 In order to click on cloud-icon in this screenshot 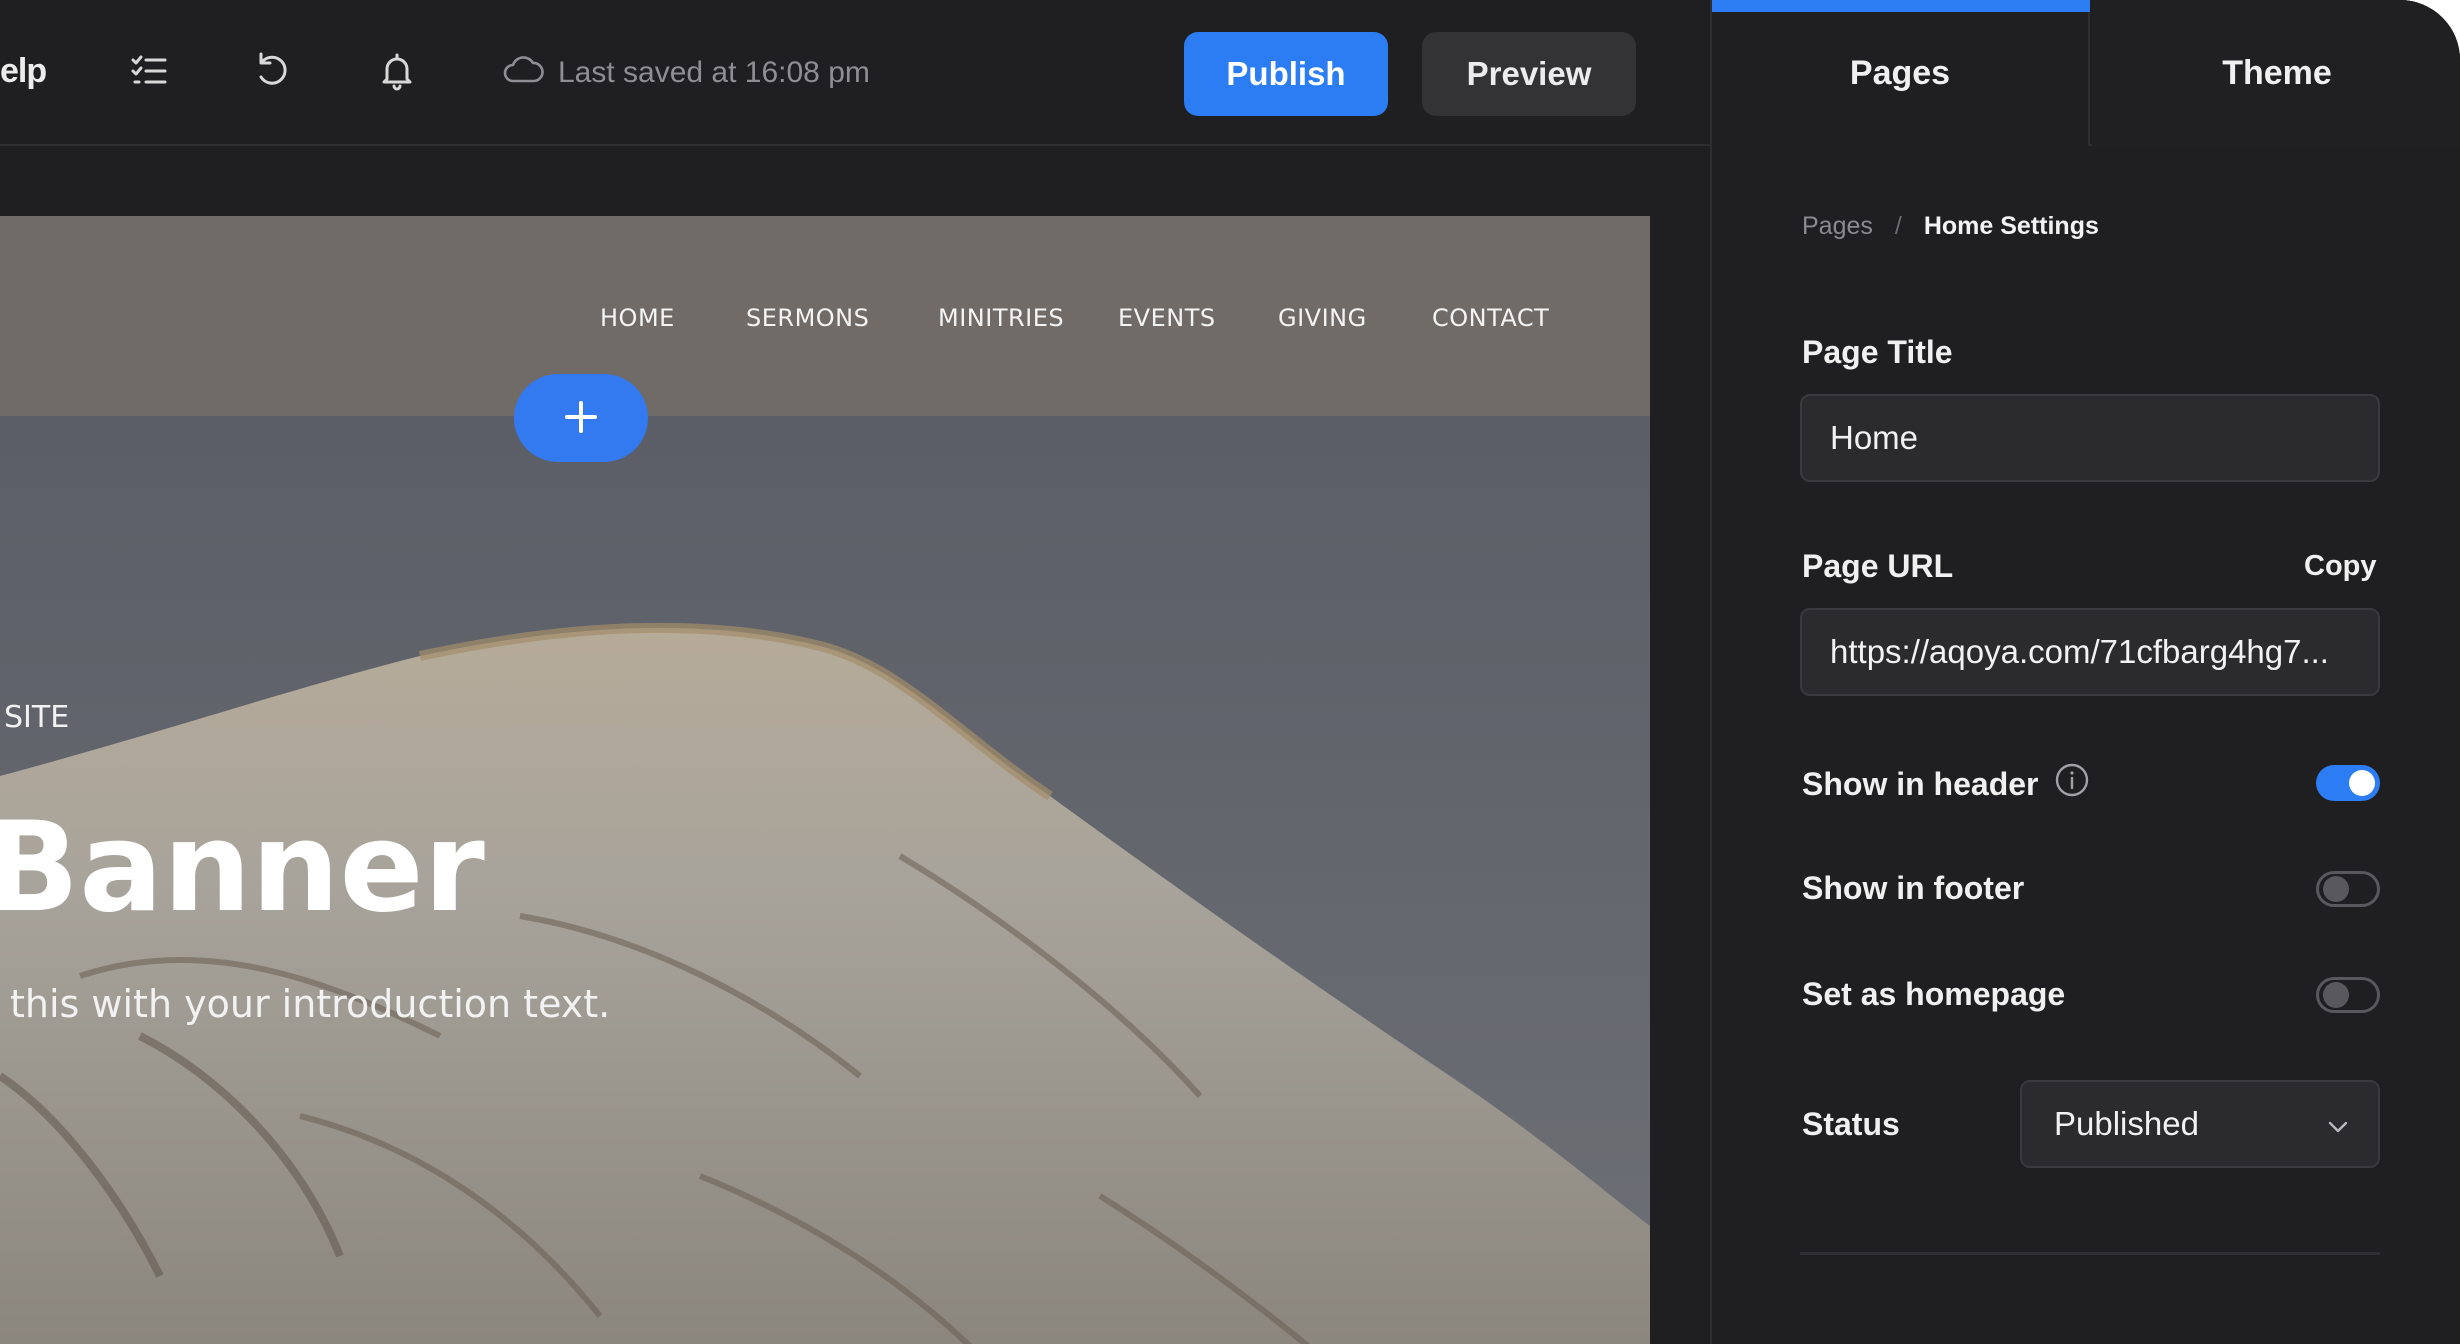, I will do `click(523, 73)`.